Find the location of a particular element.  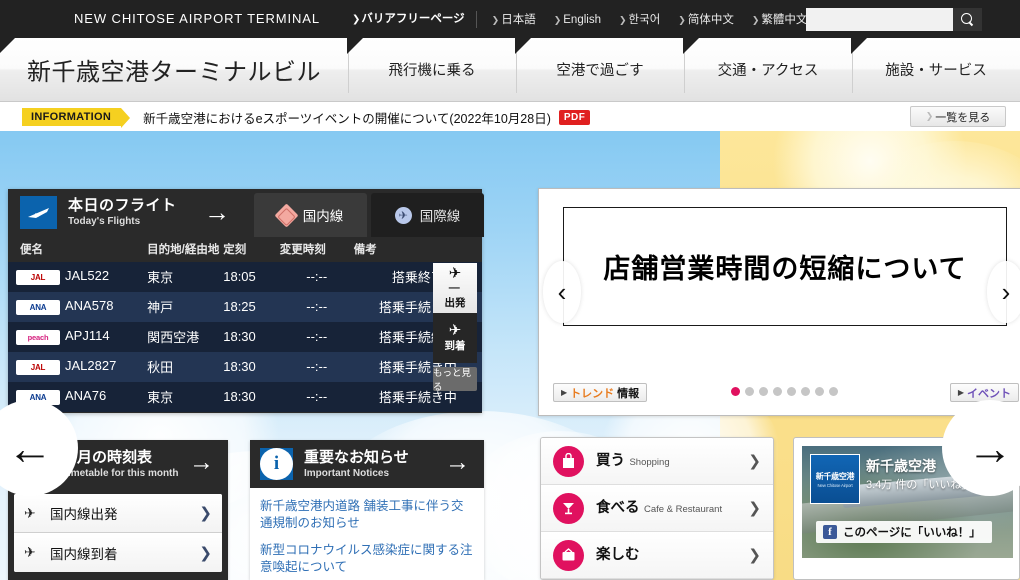

information-list-button: ❯ 一覧を見る is located at coordinates (958, 116).